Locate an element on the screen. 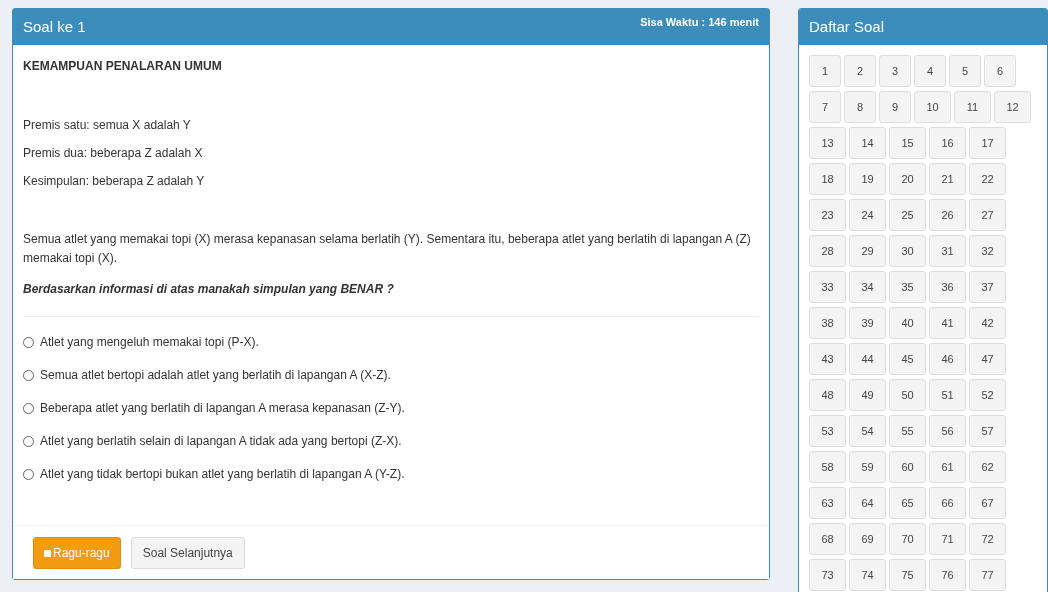 This screenshot has height=592, width=1048. timer-text: Sisa Waktu : 146 menit is located at coordinates (699, 22).